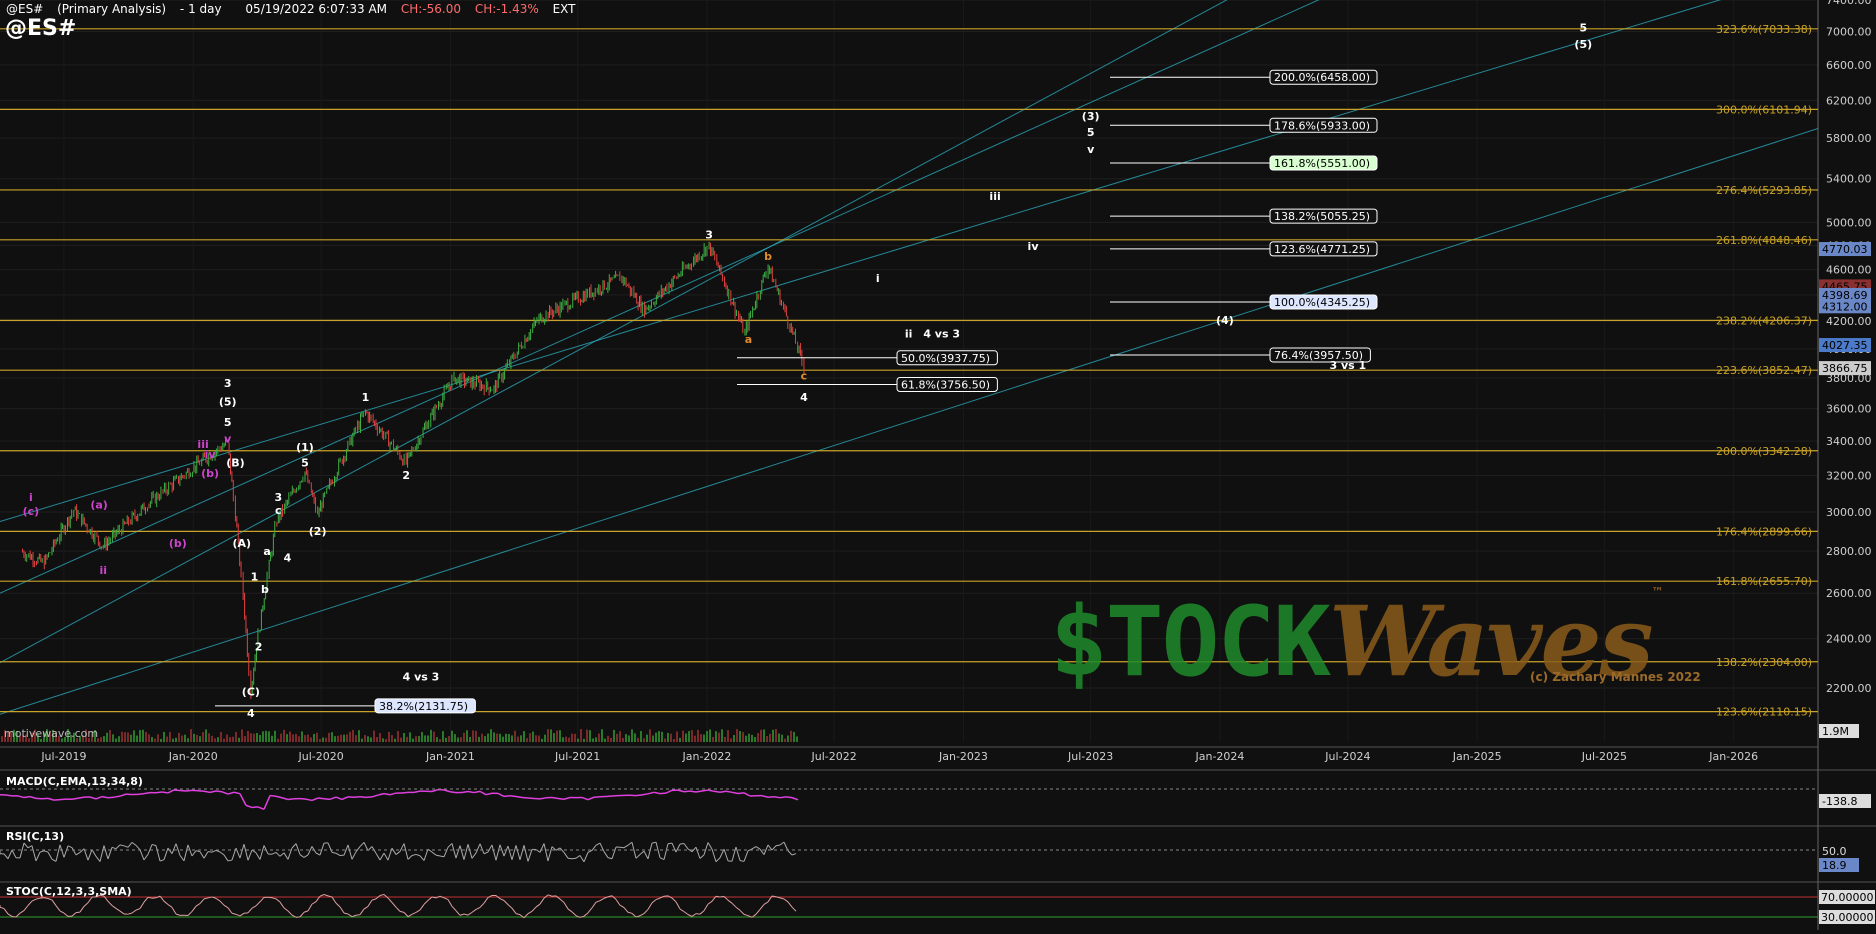 The image size is (1876, 934). What do you see at coordinates (40, 28) in the screenshot?
I see `symbol-title: @ES#` at bounding box center [40, 28].